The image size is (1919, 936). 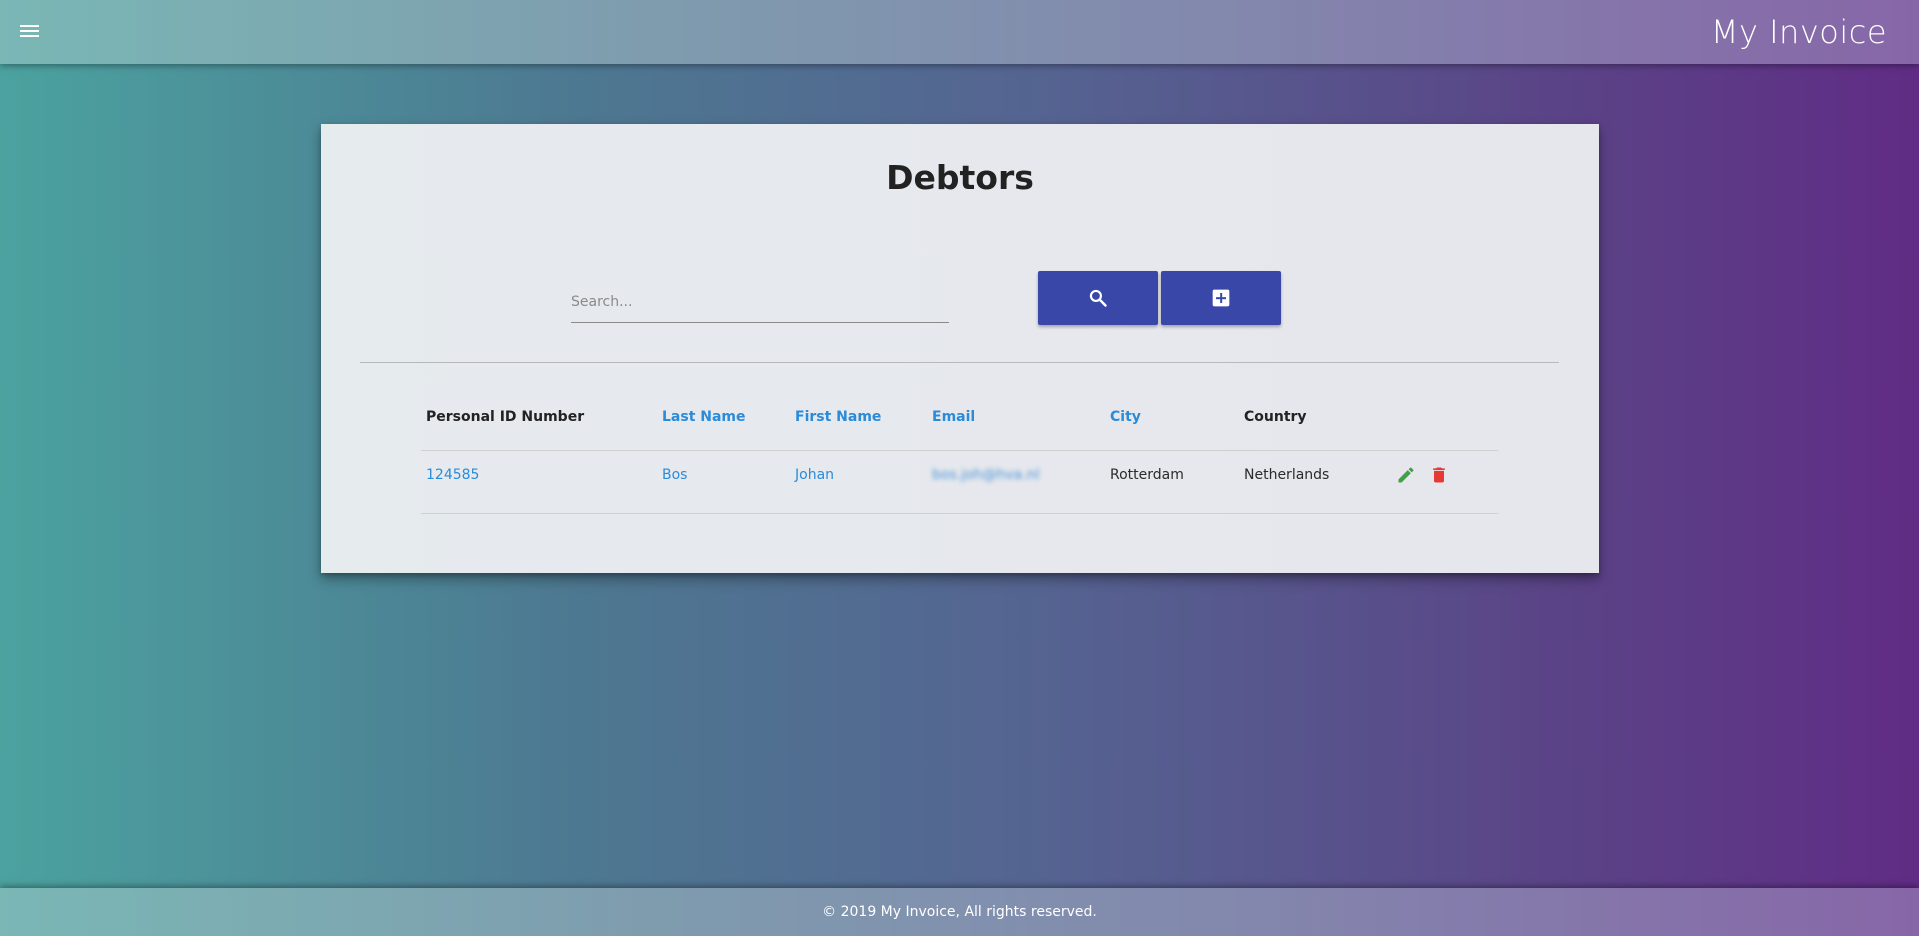 I want to click on column-header-personal-id: Personal ID Number, so click(x=505, y=417).